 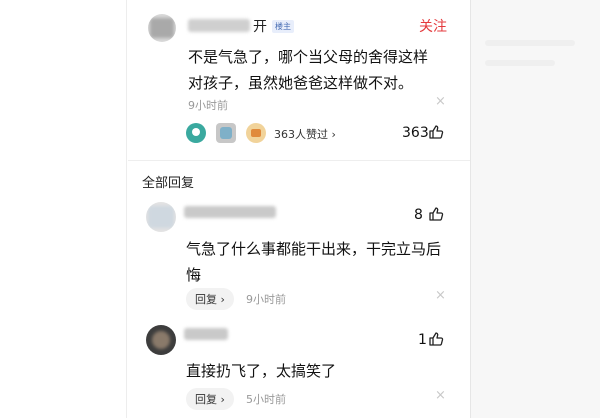 What do you see at coordinates (314, 262) in the screenshot?
I see `reply-content: 气急了什么事都能干出来，干完立马后悔` at bounding box center [314, 262].